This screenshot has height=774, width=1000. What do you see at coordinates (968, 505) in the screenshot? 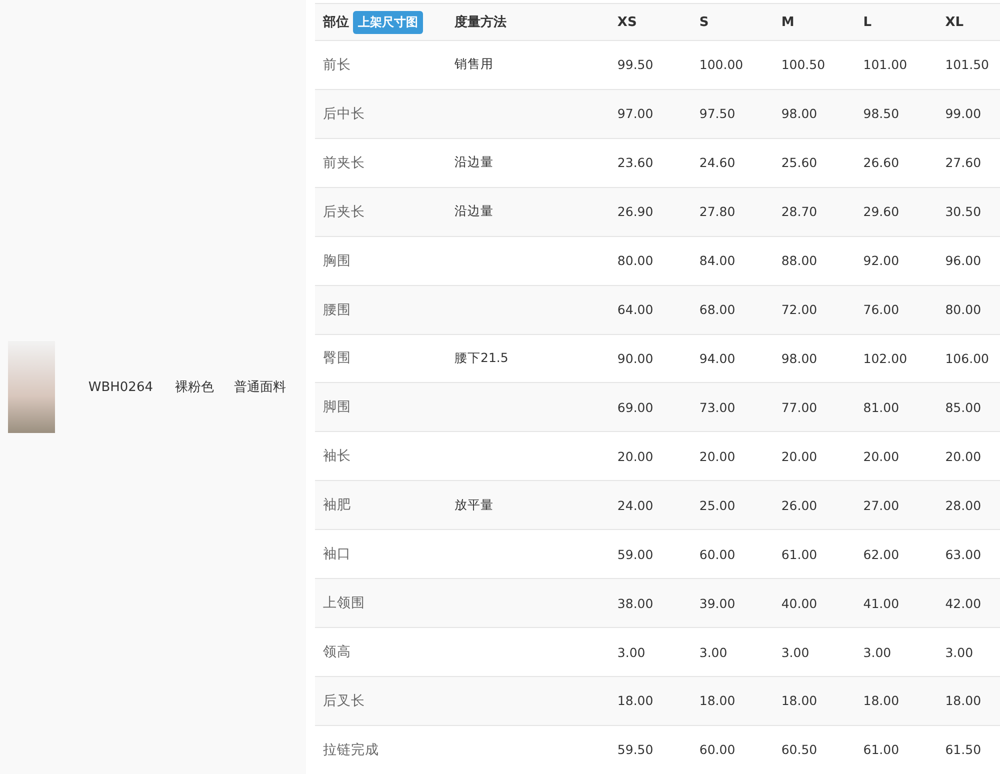
I see `table-cell: 28.00` at bounding box center [968, 505].